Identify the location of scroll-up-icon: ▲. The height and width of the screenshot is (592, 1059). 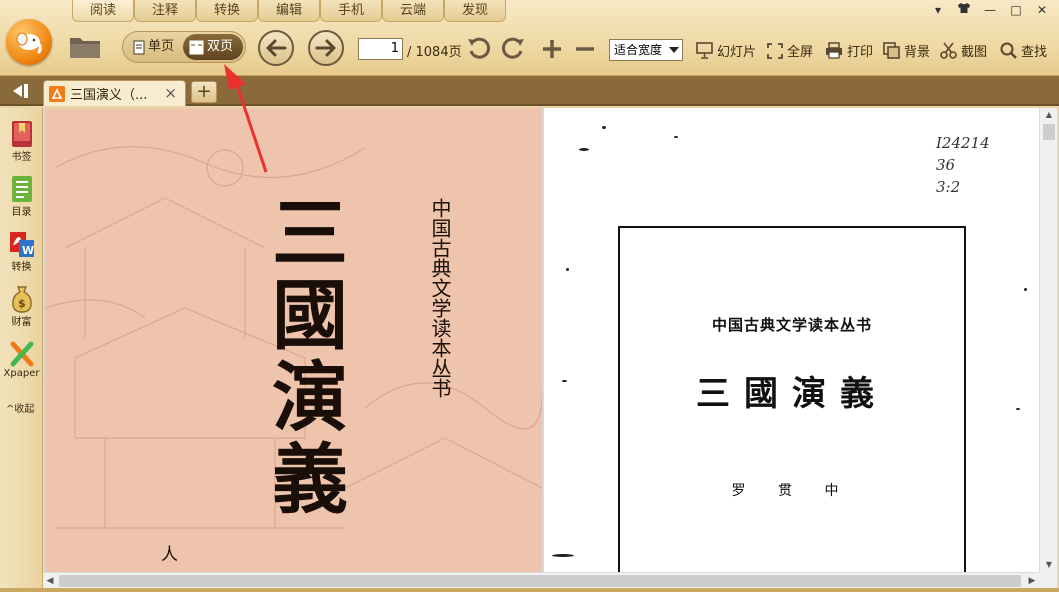
(1049, 115).